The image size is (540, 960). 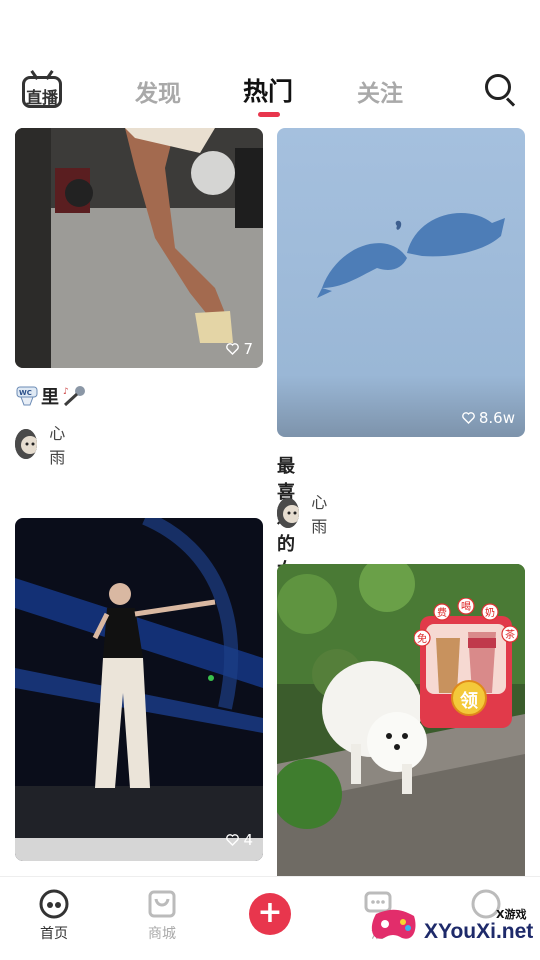 What do you see at coordinates (74, 396) in the screenshot?
I see `microphone-emoji-icon: ♪` at bounding box center [74, 396].